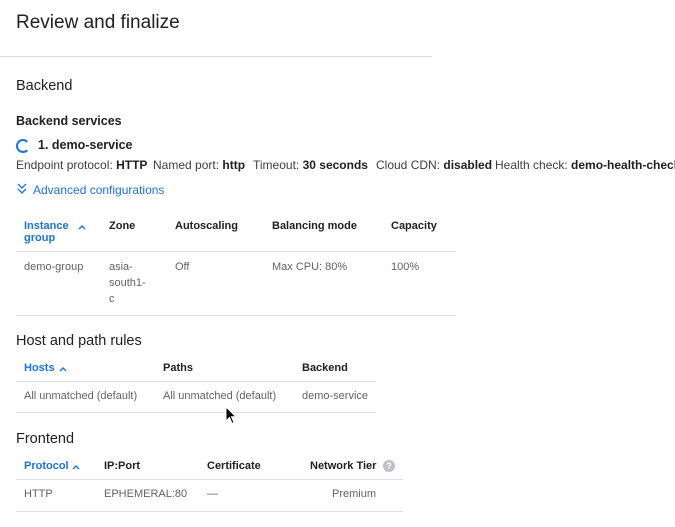 The width and height of the screenshot is (675, 527). What do you see at coordinates (112, 299) in the screenshot?
I see `cell-zone-line3: c` at bounding box center [112, 299].